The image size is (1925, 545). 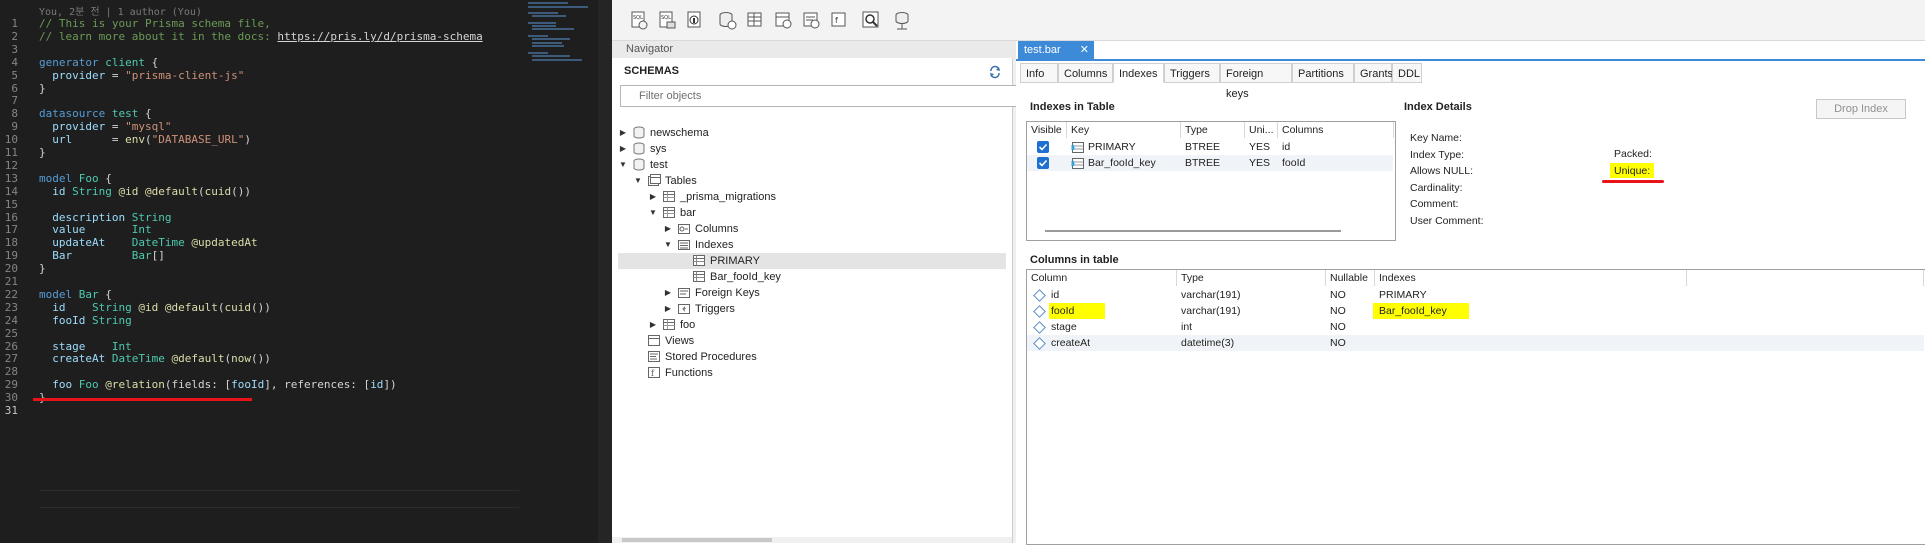 I want to click on doc-tab-test-bar: test.bar ✕, so click(x=1056, y=50).